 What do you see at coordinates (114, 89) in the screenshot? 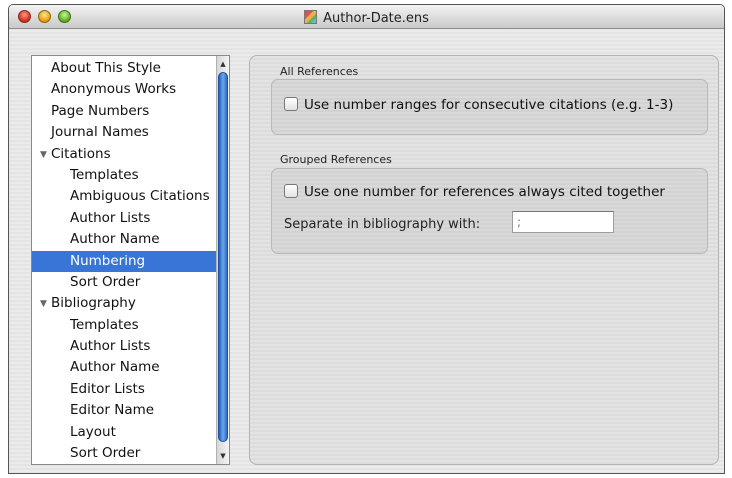
I see `sidebar-item-label: Anonymous Works` at bounding box center [114, 89].